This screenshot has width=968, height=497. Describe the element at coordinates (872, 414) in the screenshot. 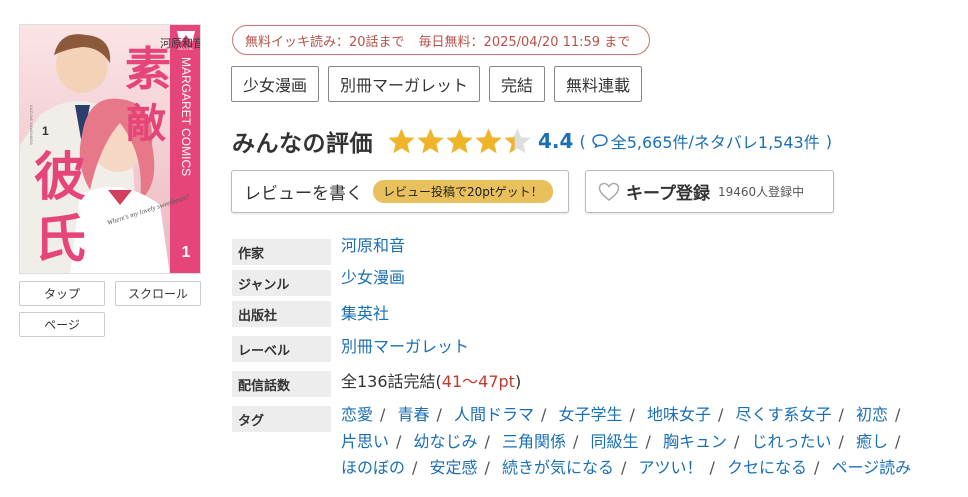

I see `tag-link: 初恋` at that location.